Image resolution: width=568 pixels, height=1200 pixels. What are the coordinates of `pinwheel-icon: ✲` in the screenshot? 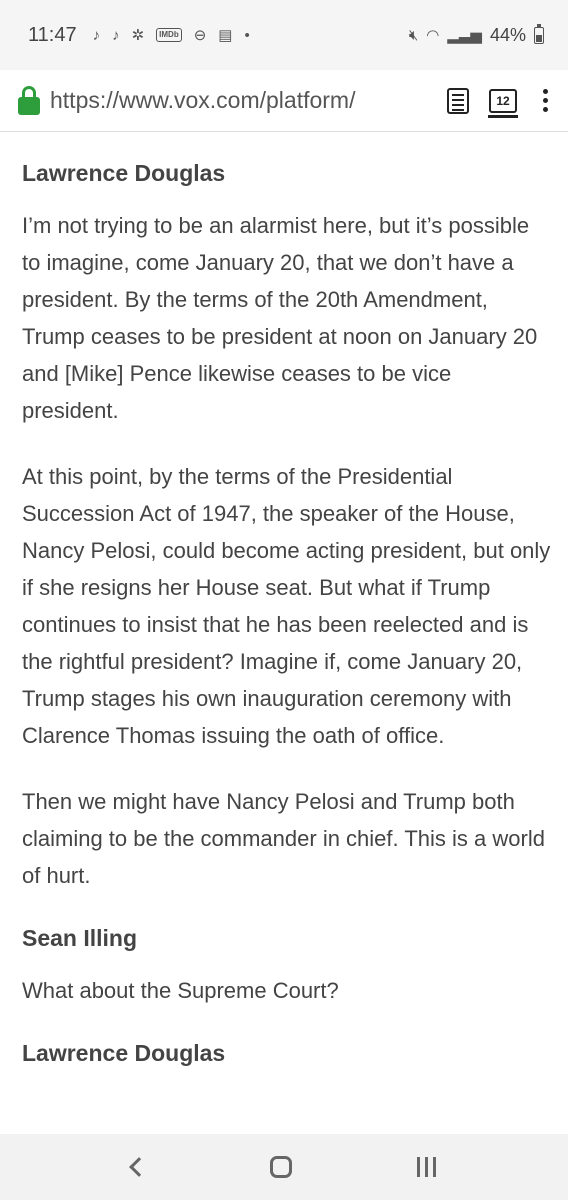 It's located at (138, 35).